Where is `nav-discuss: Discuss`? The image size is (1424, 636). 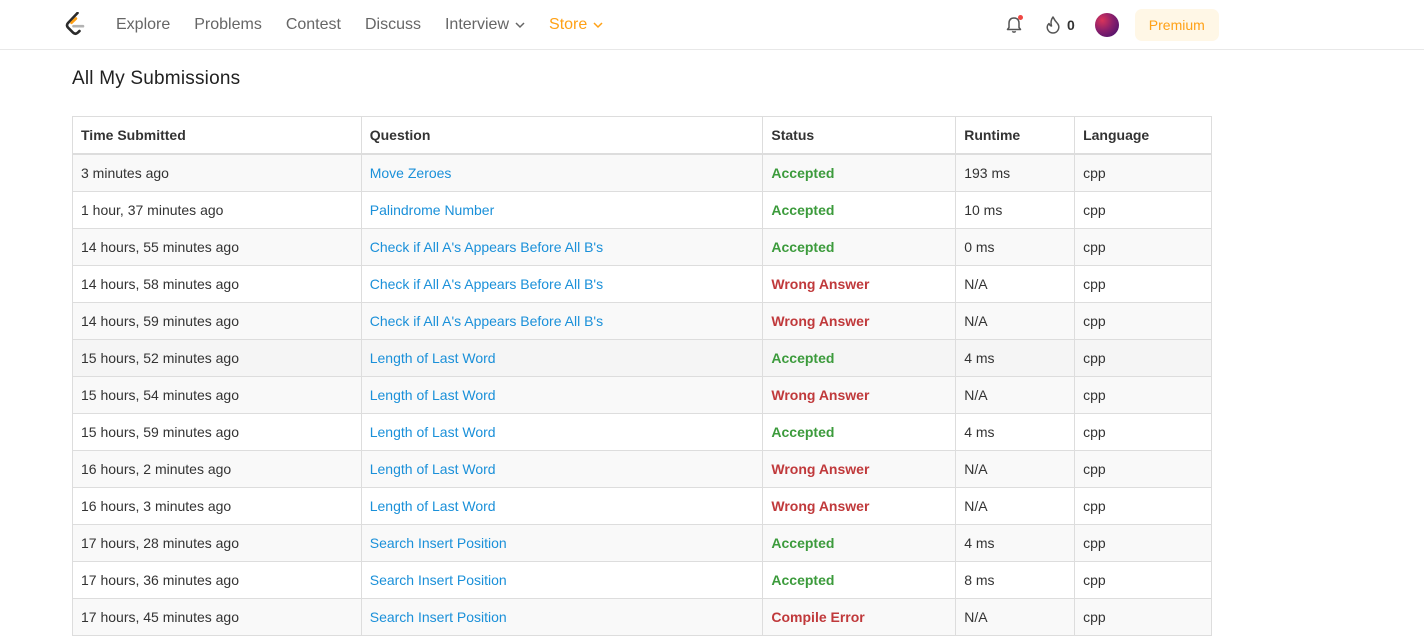
nav-discuss: Discuss is located at coordinates (393, 25).